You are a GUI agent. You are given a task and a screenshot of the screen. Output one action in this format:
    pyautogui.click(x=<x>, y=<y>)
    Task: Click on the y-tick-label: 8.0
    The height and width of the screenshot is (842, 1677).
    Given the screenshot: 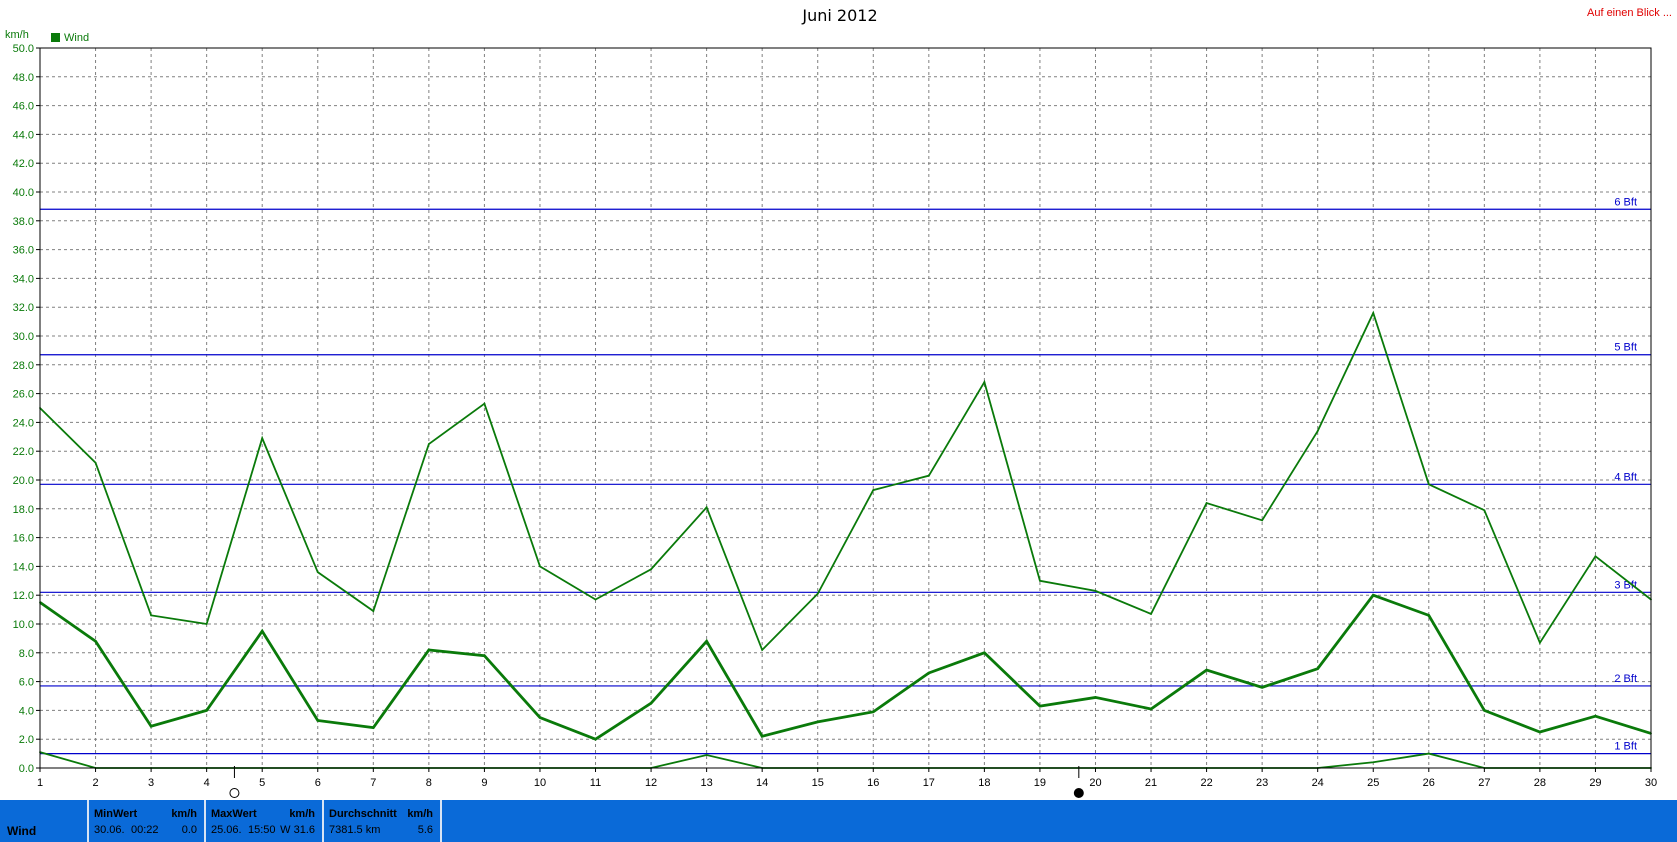 What is the action you would take?
    pyautogui.click(x=26, y=654)
    